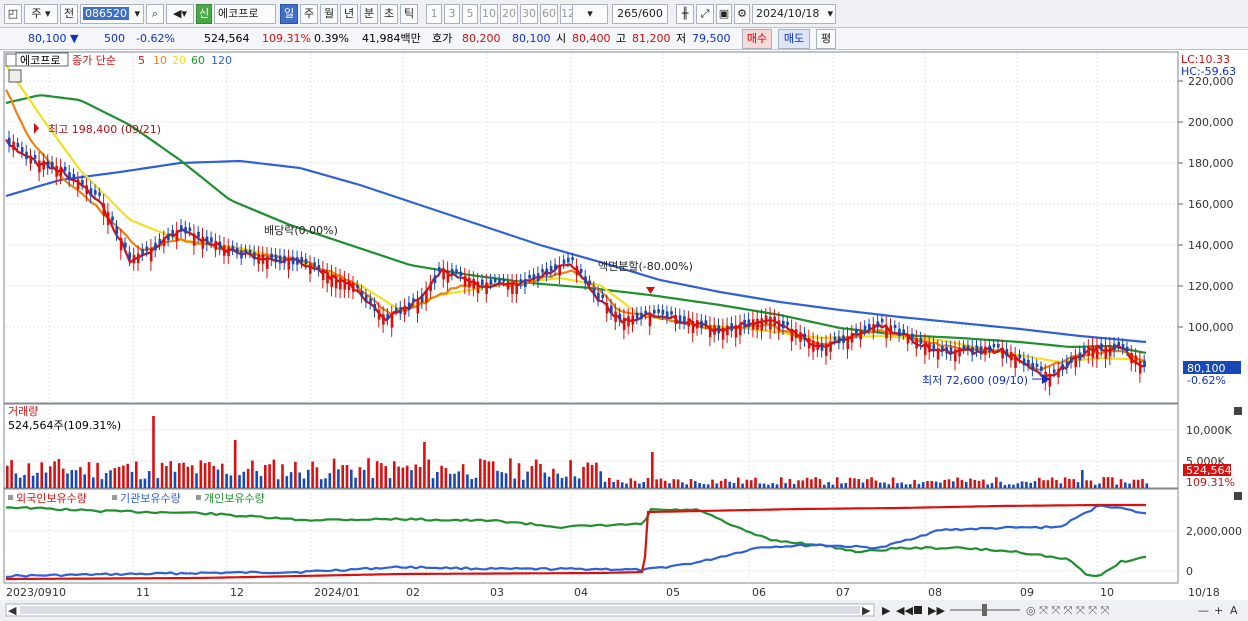 The image size is (1248, 621). I want to click on volume-y-axis: 10,000K5,000K, so click(1209, 446).